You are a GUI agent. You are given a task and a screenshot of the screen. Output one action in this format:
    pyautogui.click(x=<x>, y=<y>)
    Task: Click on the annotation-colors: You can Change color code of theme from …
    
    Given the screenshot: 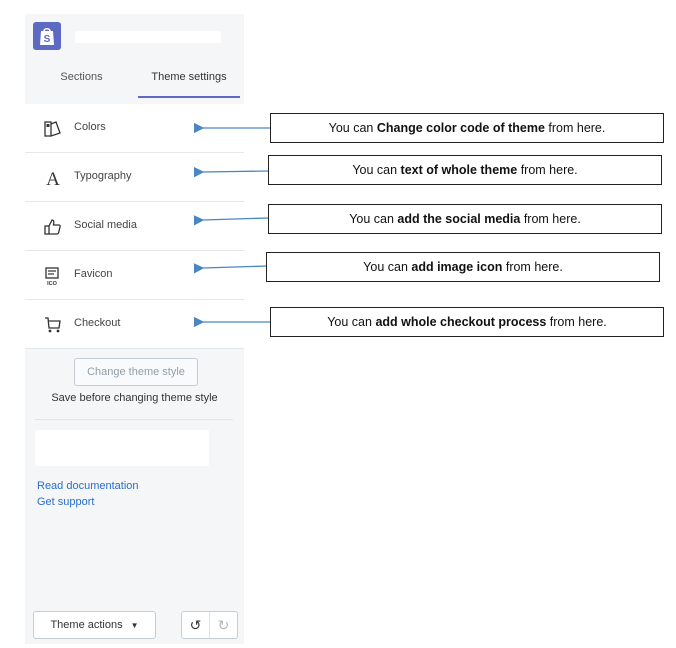 What is the action you would take?
    pyautogui.click(x=467, y=128)
    